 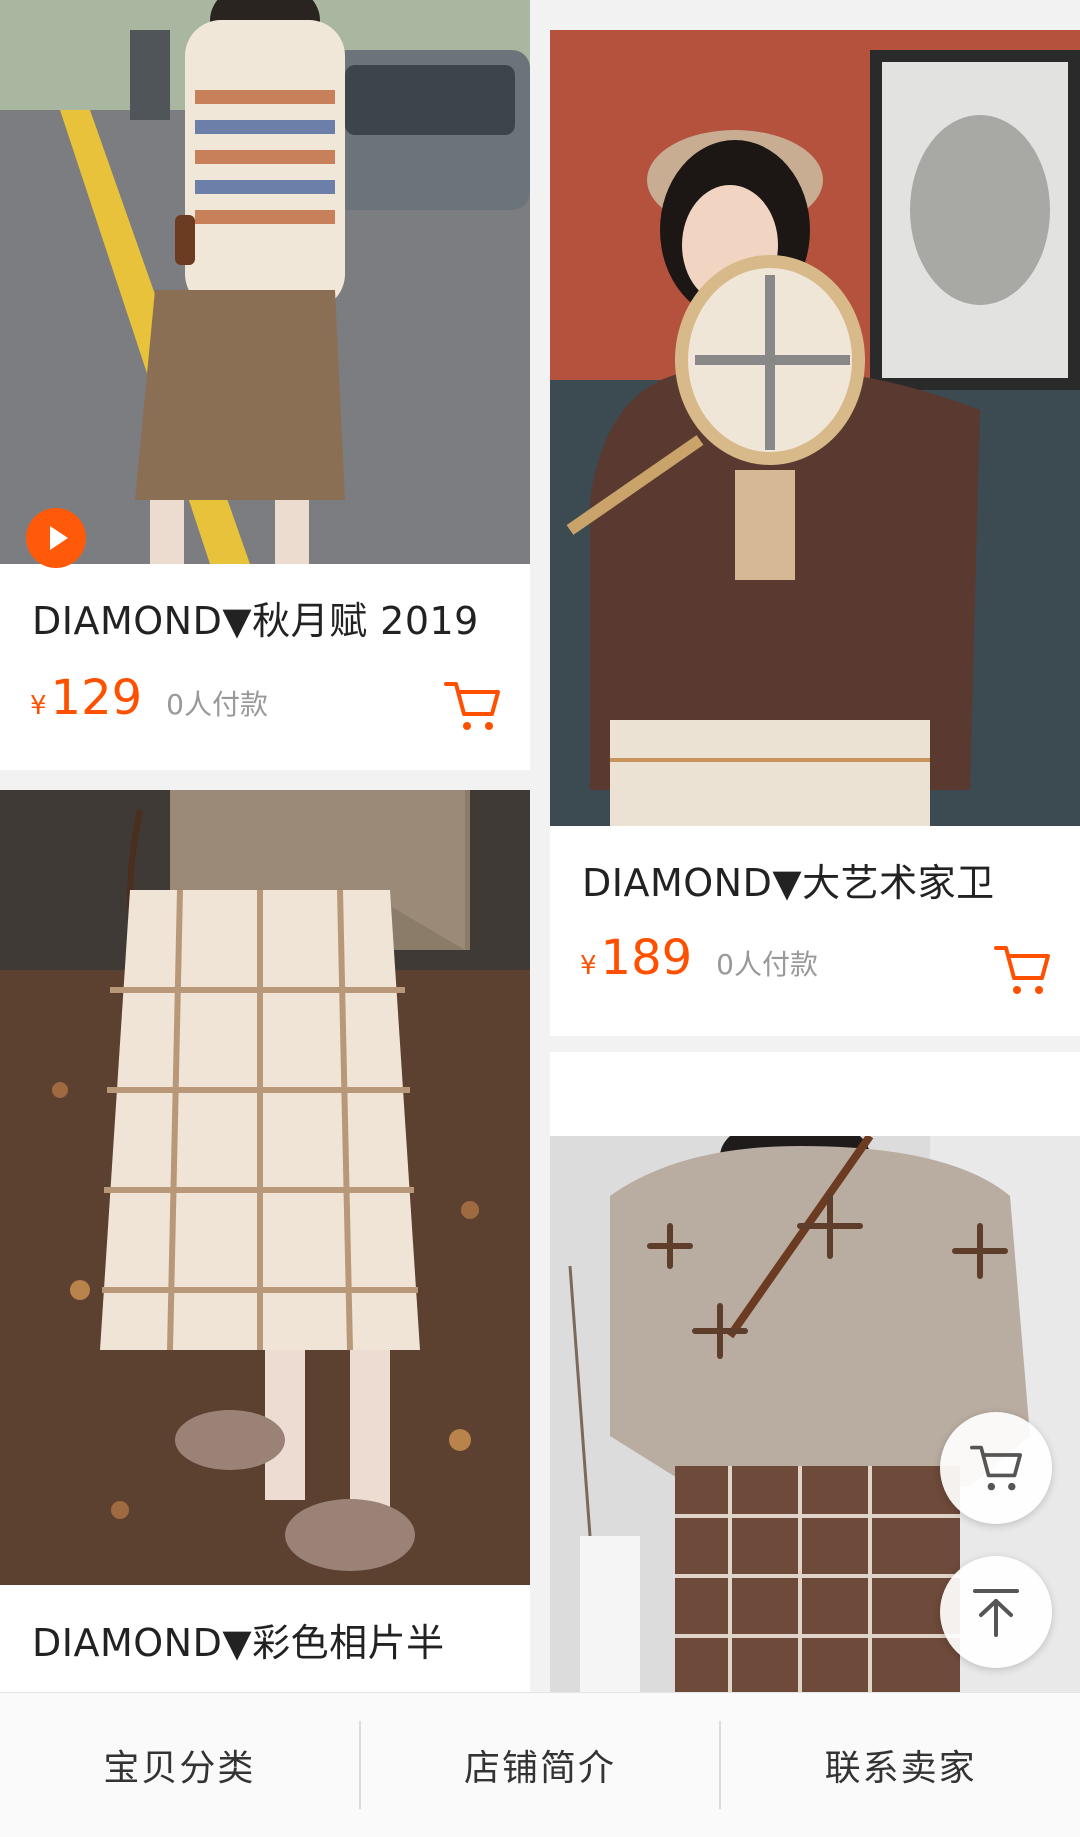 I want to click on bottom-nav: 宝贝分类 店铺简介 联系卖家, so click(x=540, y=1764).